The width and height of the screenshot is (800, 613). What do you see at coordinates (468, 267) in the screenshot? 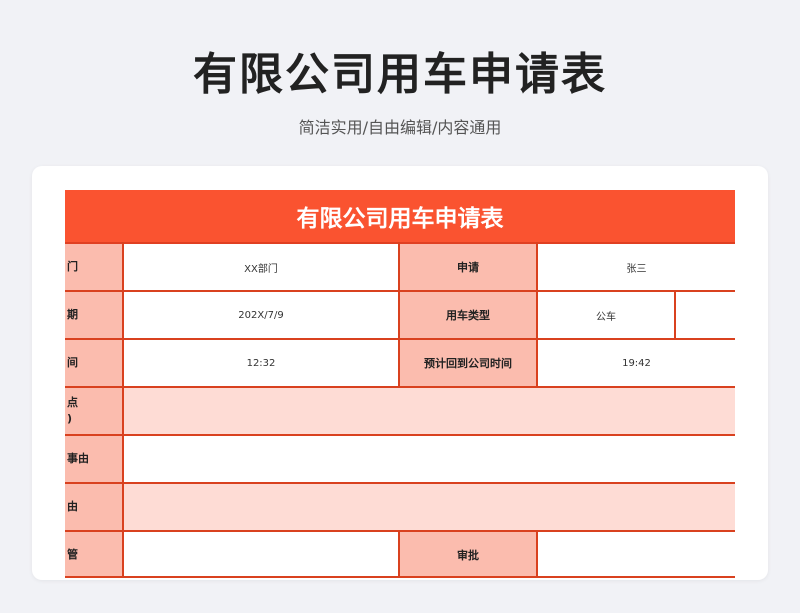
I see `applicant-label: 申请` at bounding box center [468, 267].